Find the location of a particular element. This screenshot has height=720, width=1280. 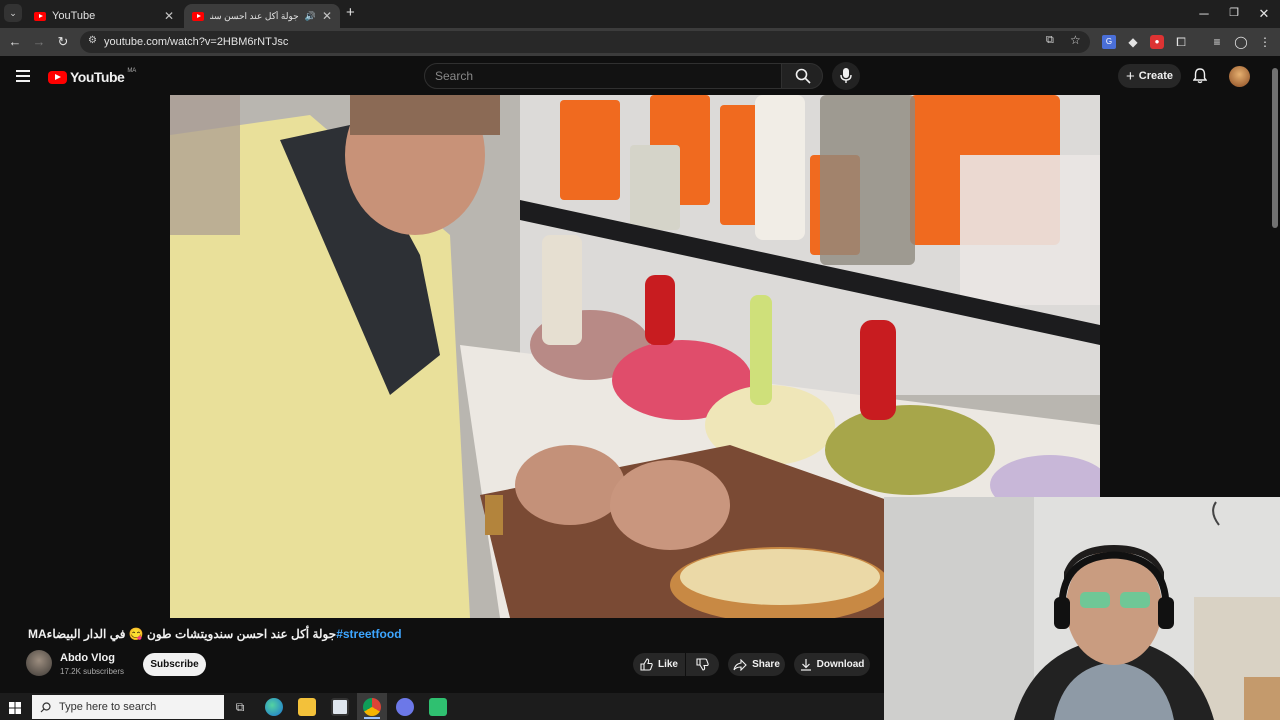

webcam-overlay is located at coordinates (1082, 608).